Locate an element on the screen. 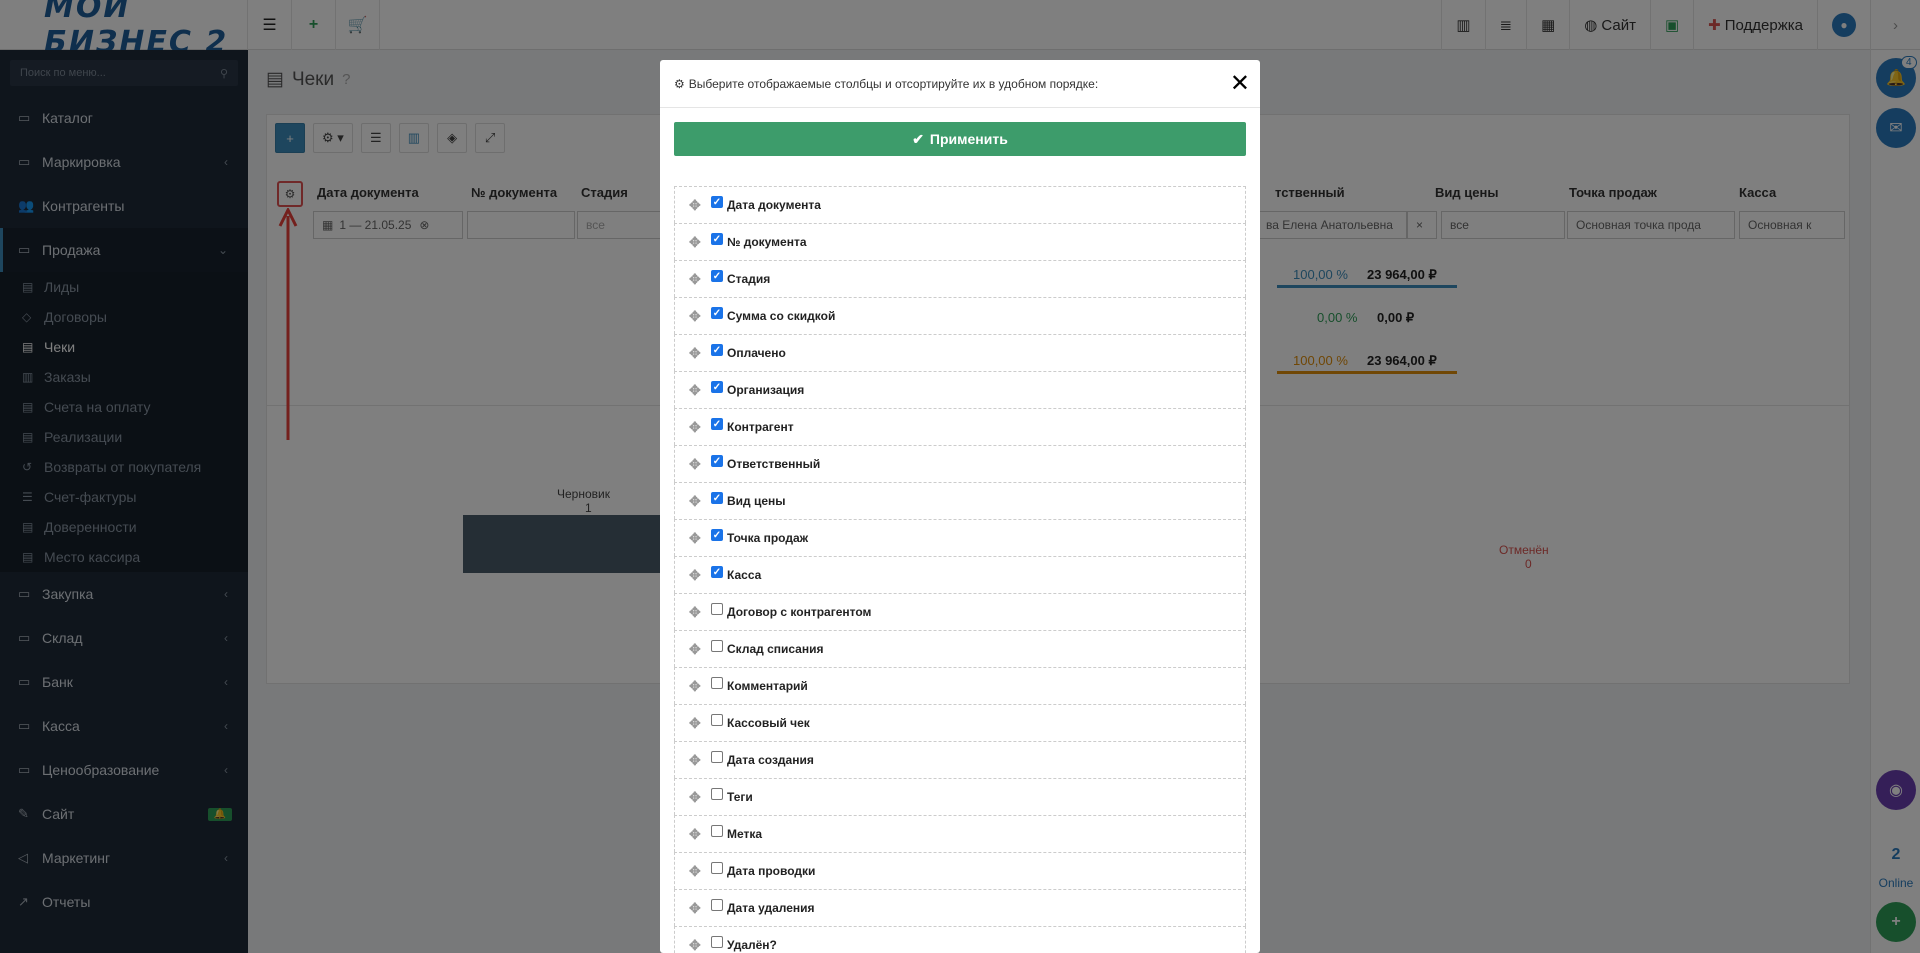 Image resolution: width=1920 pixels, height=953 pixels. column-option-row: ✥ Метка is located at coordinates (960, 833).